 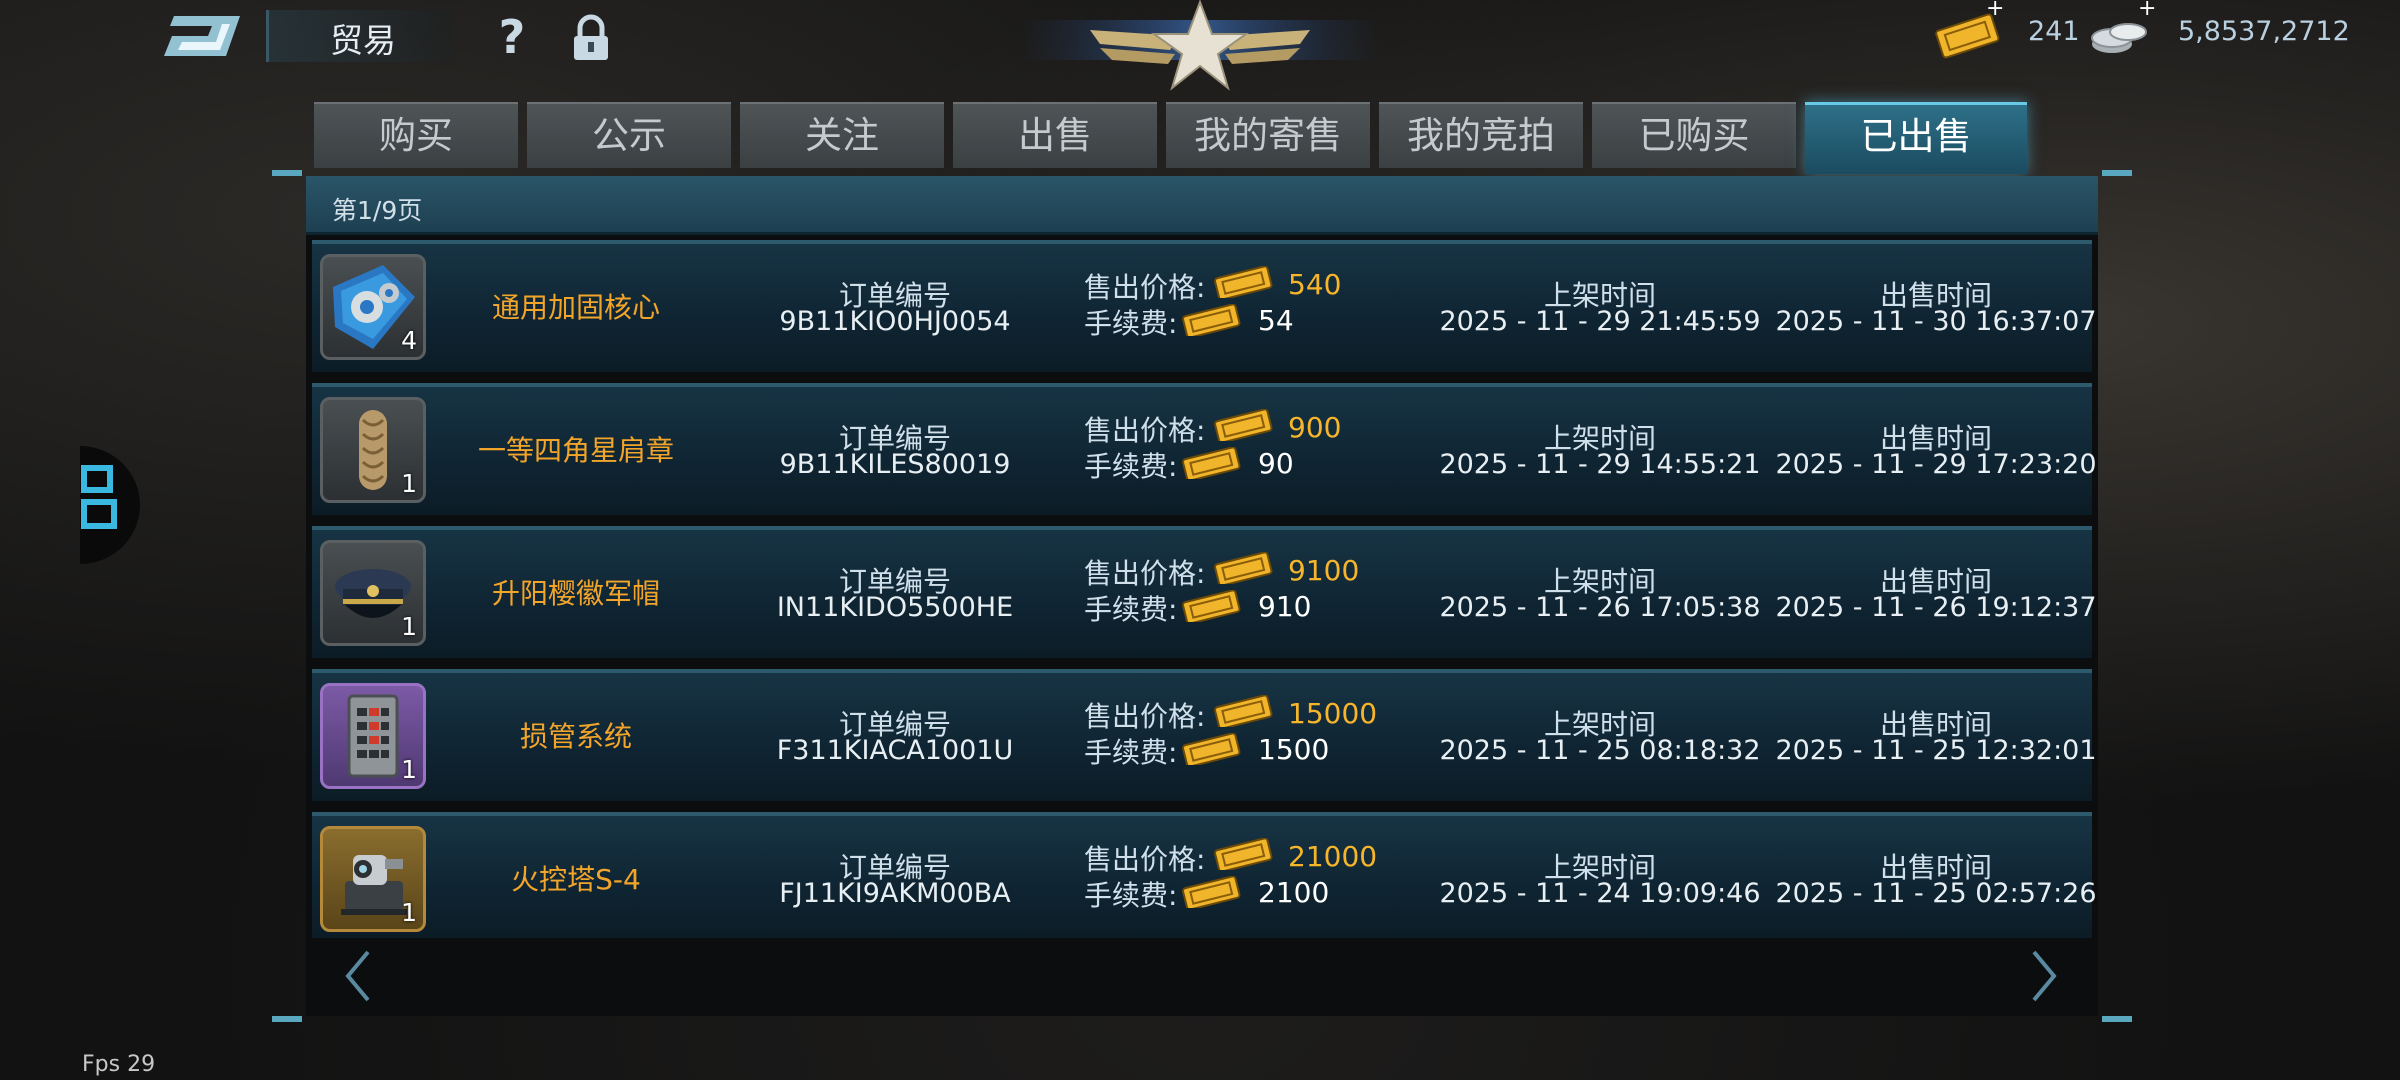 What do you see at coordinates (575, 450) in the screenshot?
I see `item-name: 一等四角星肩章` at bounding box center [575, 450].